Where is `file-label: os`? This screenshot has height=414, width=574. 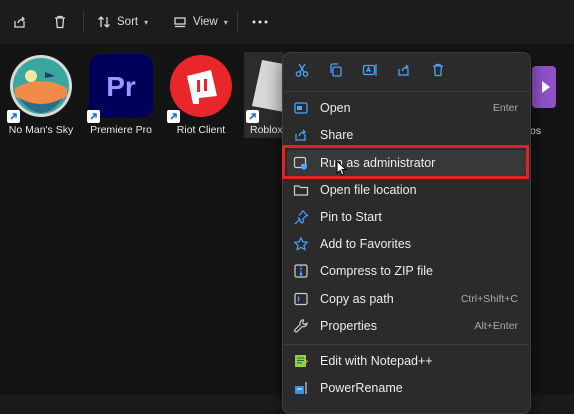
file-label: os is located at coordinates (536, 131).